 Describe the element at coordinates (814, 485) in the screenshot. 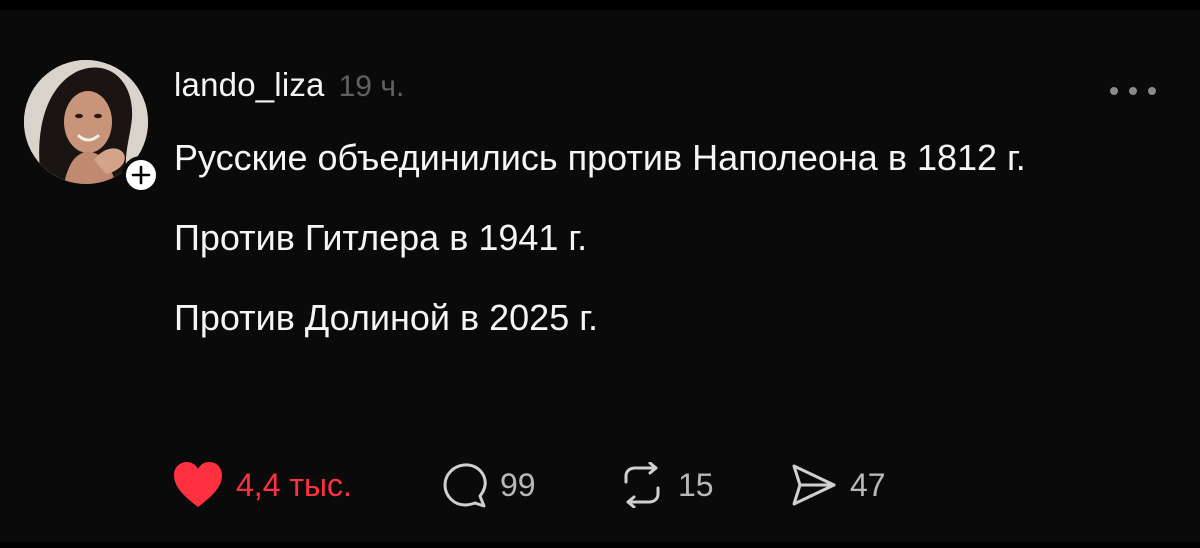

I see `send-icon` at that location.